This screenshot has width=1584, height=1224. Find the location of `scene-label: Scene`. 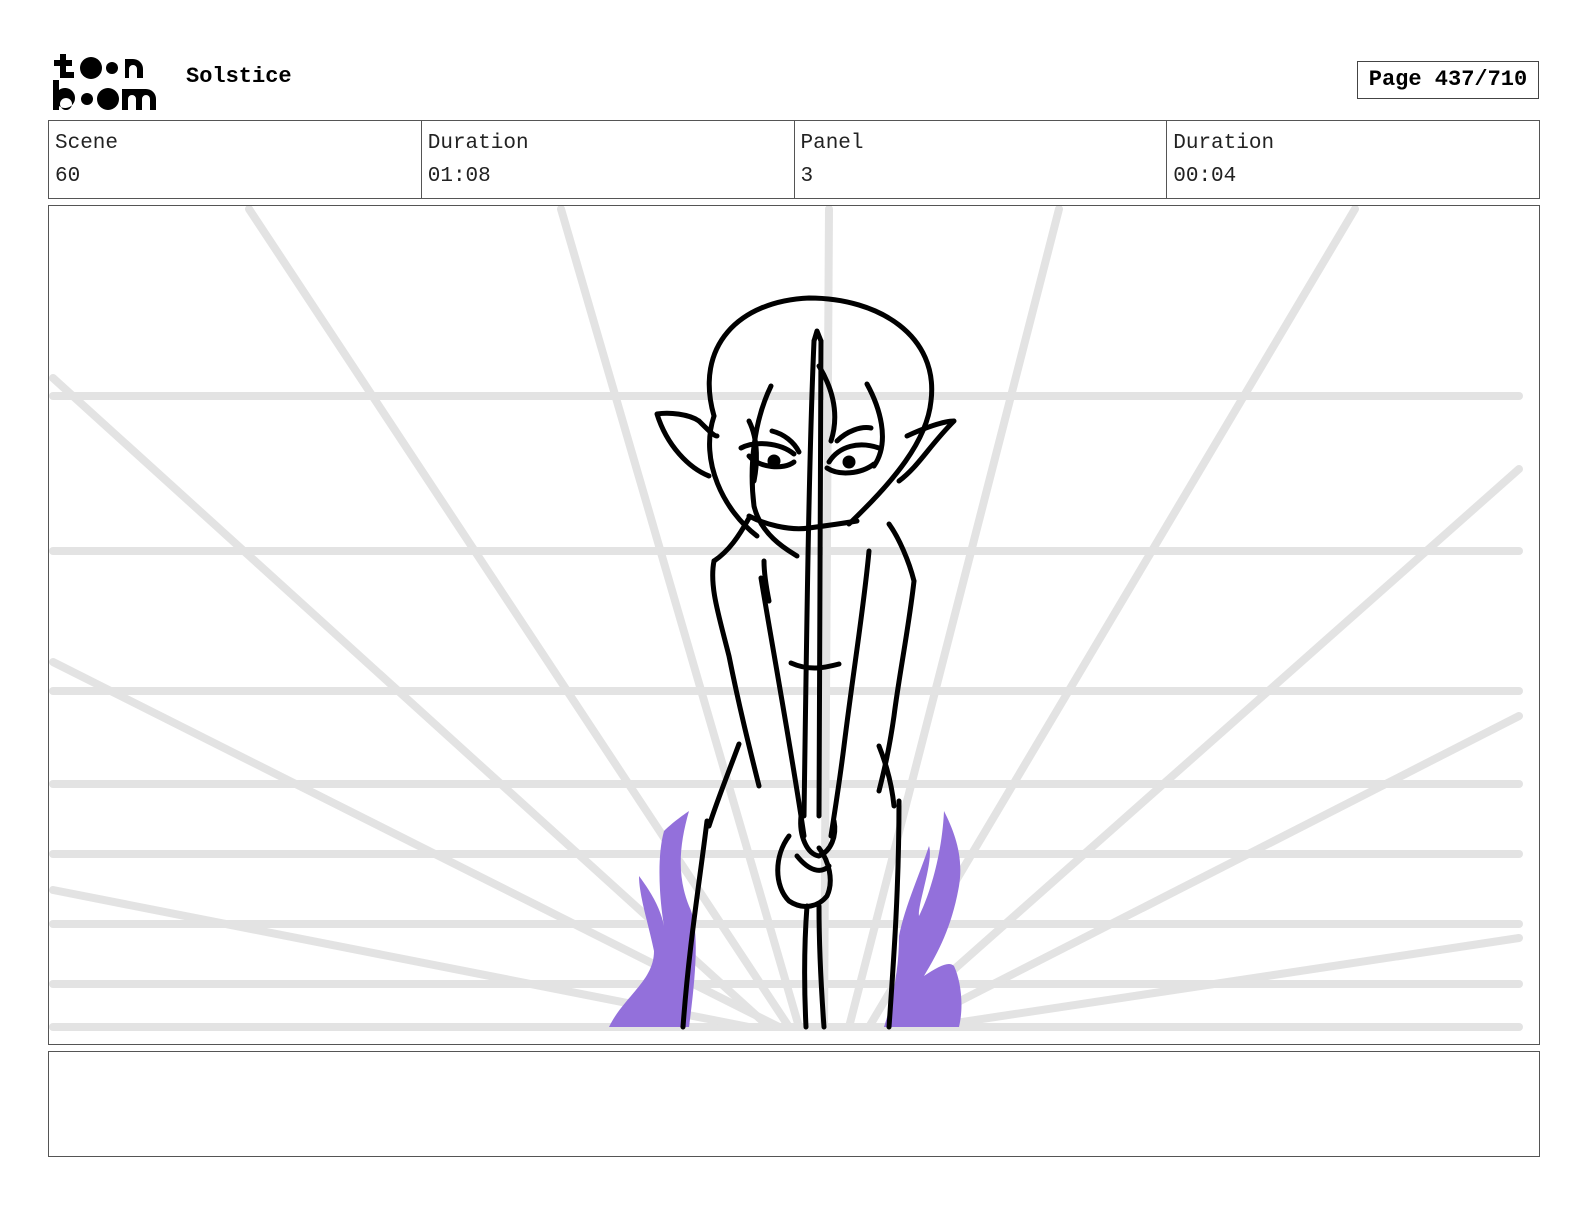

scene-label: Scene is located at coordinates (87, 143).